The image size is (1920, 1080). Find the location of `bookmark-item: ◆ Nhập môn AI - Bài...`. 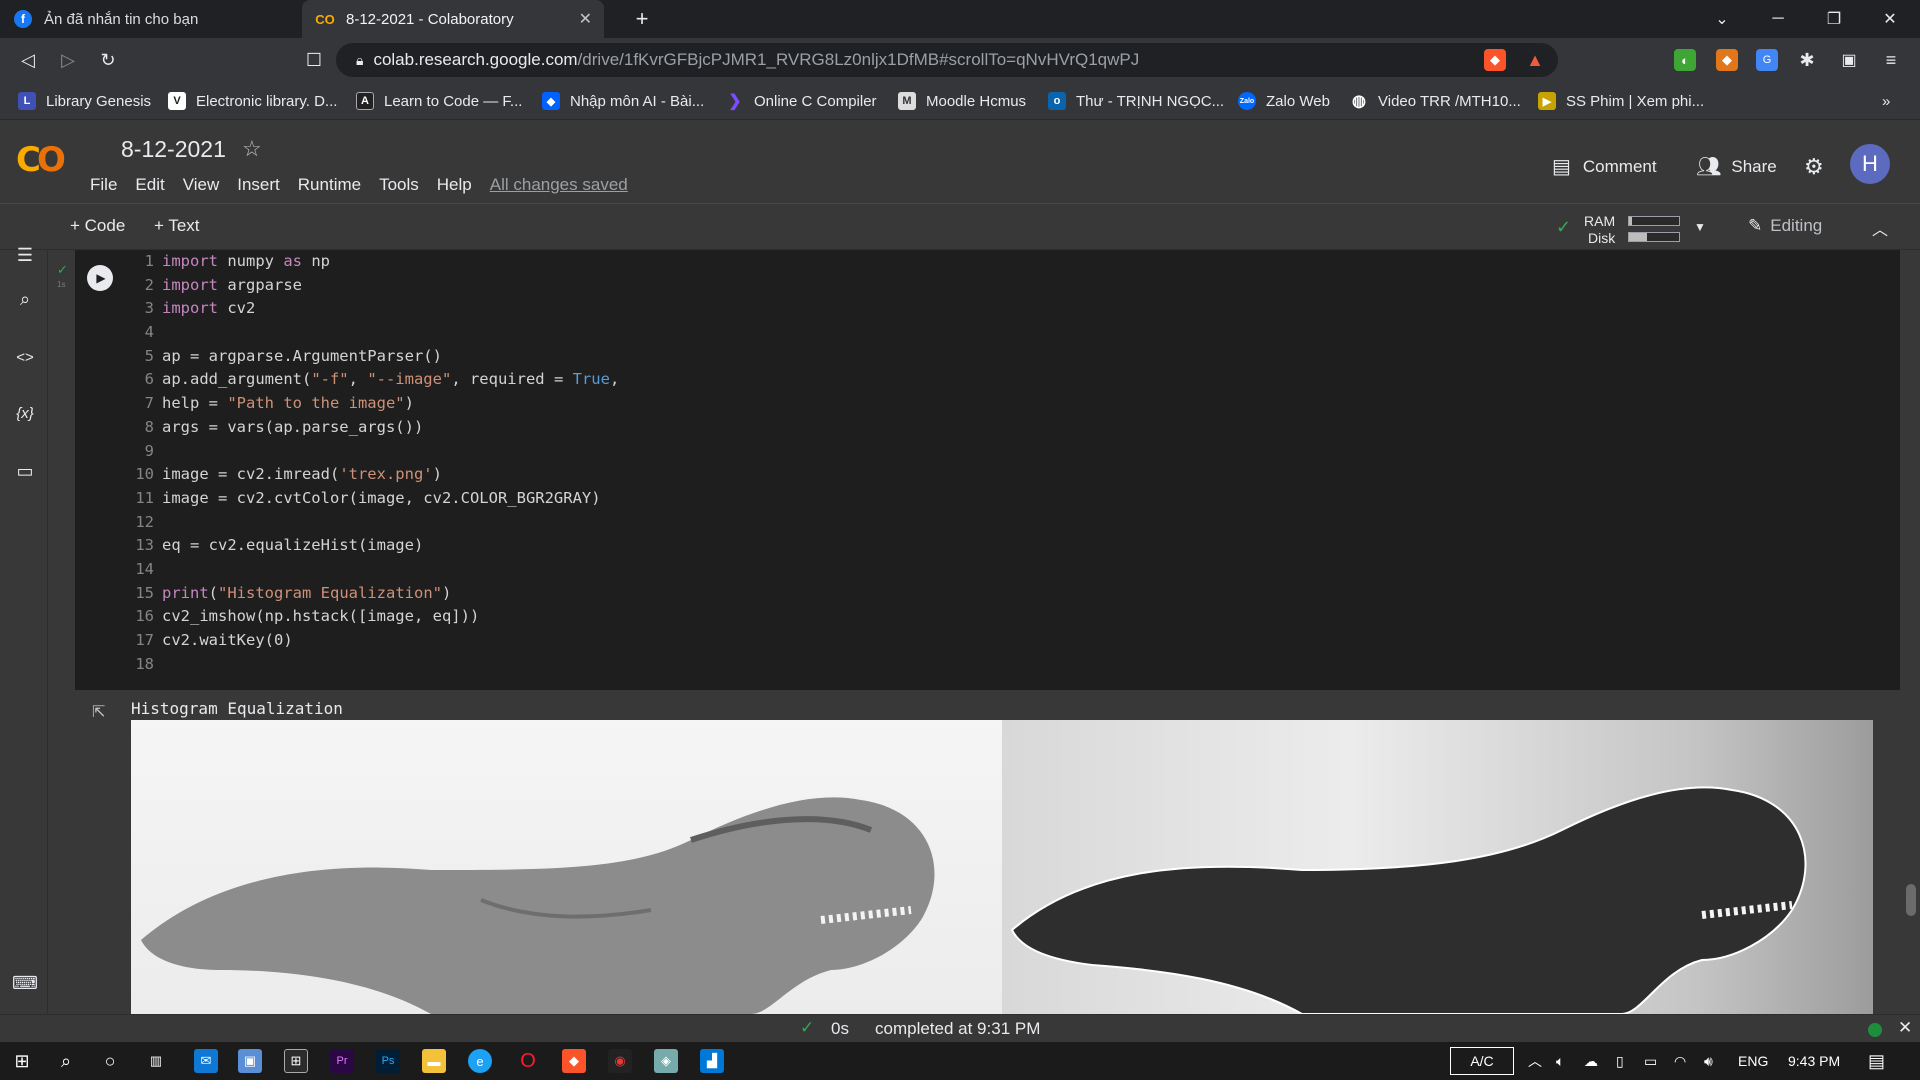

bookmark-item: ◆ Nhập môn AI - Bài... is located at coordinates (623, 101).